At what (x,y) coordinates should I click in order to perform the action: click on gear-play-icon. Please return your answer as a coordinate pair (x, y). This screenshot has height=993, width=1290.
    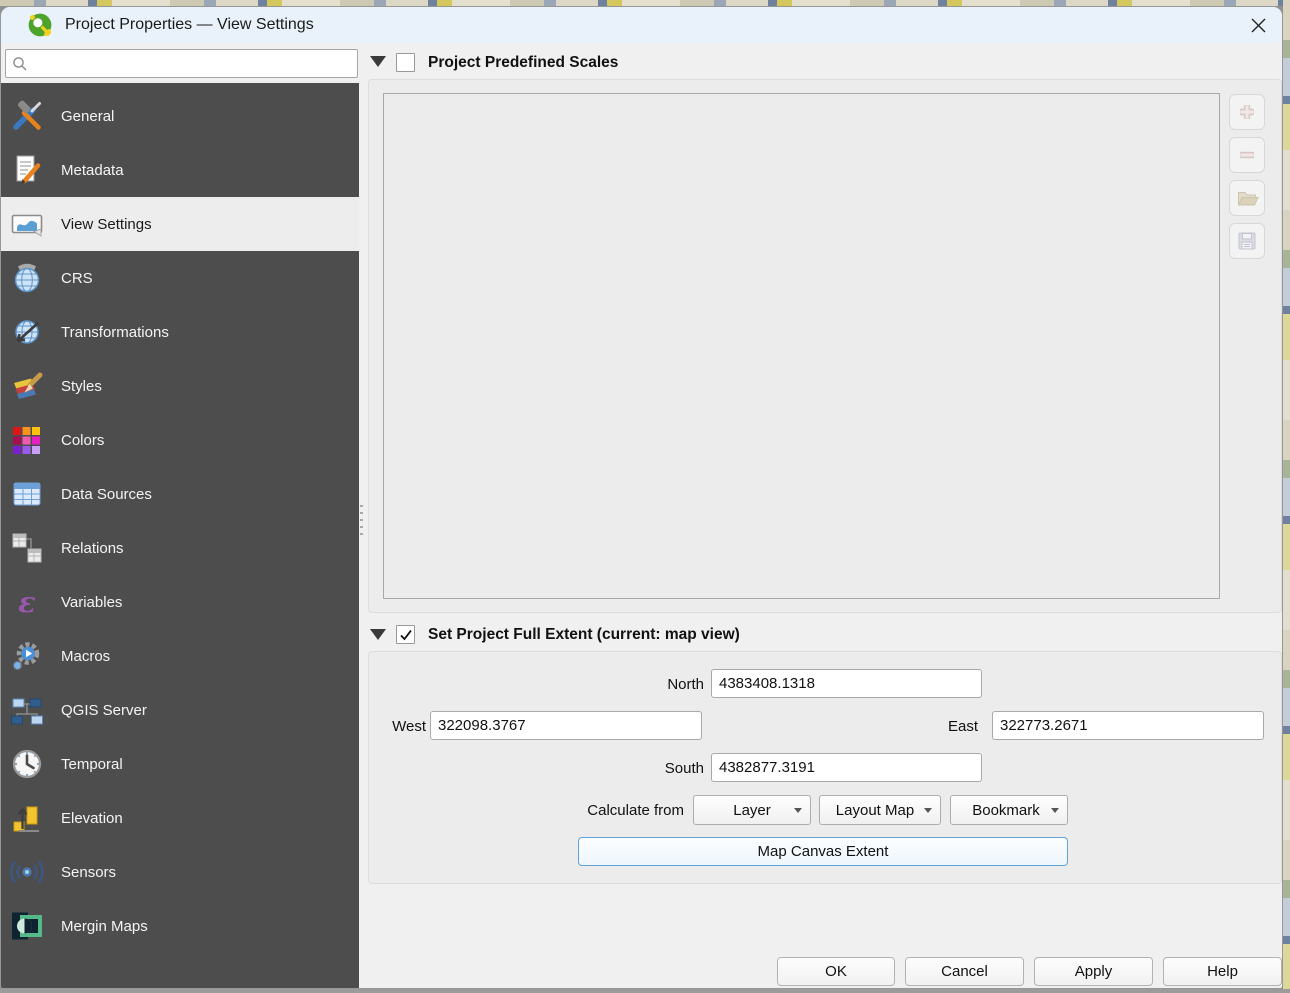
    Looking at the image, I should click on (26, 656).